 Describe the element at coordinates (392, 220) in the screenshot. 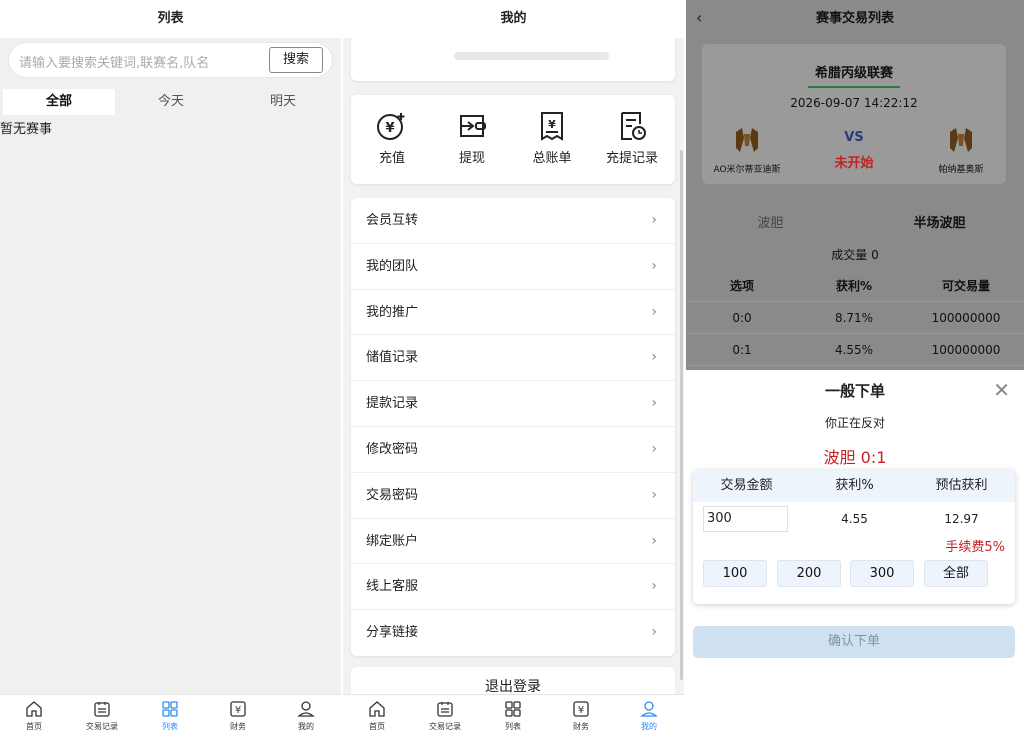

I see `menu-label: 会员互转` at that location.